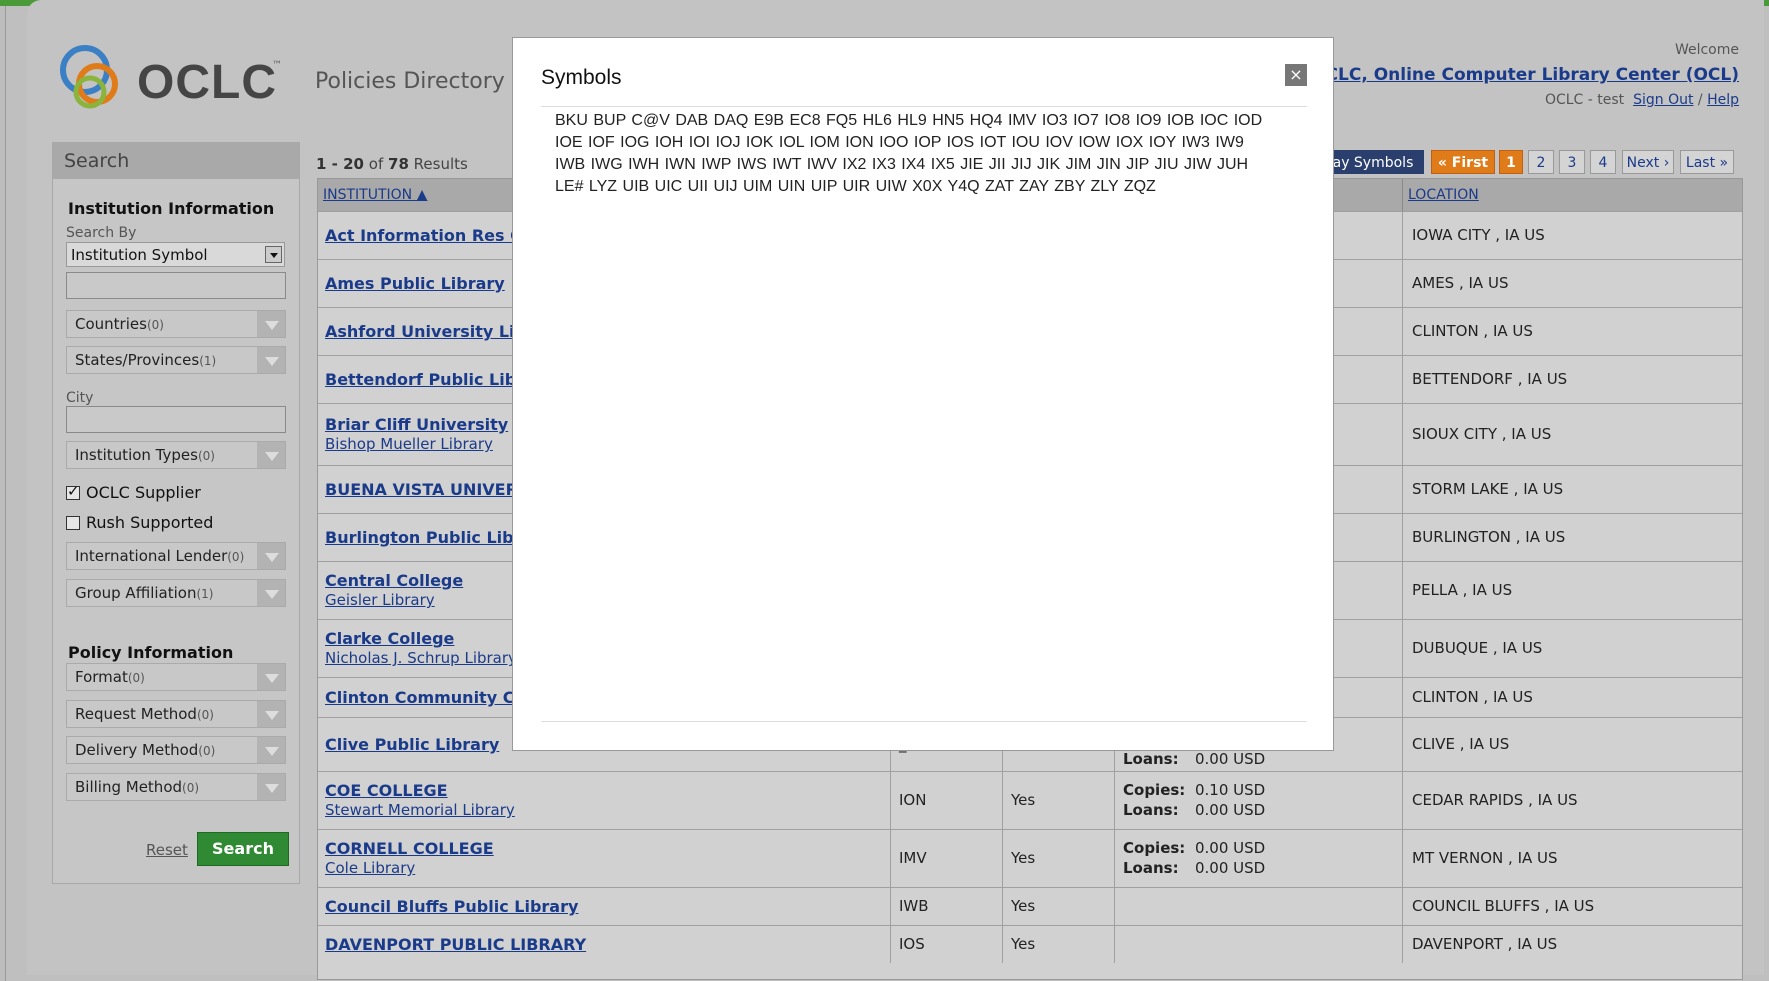 Image resolution: width=1769 pixels, height=981 pixels. What do you see at coordinates (1503, 906) in the screenshot?
I see `location-value: COUNCIL BLUFFS , IA US` at bounding box center [1503, 906].